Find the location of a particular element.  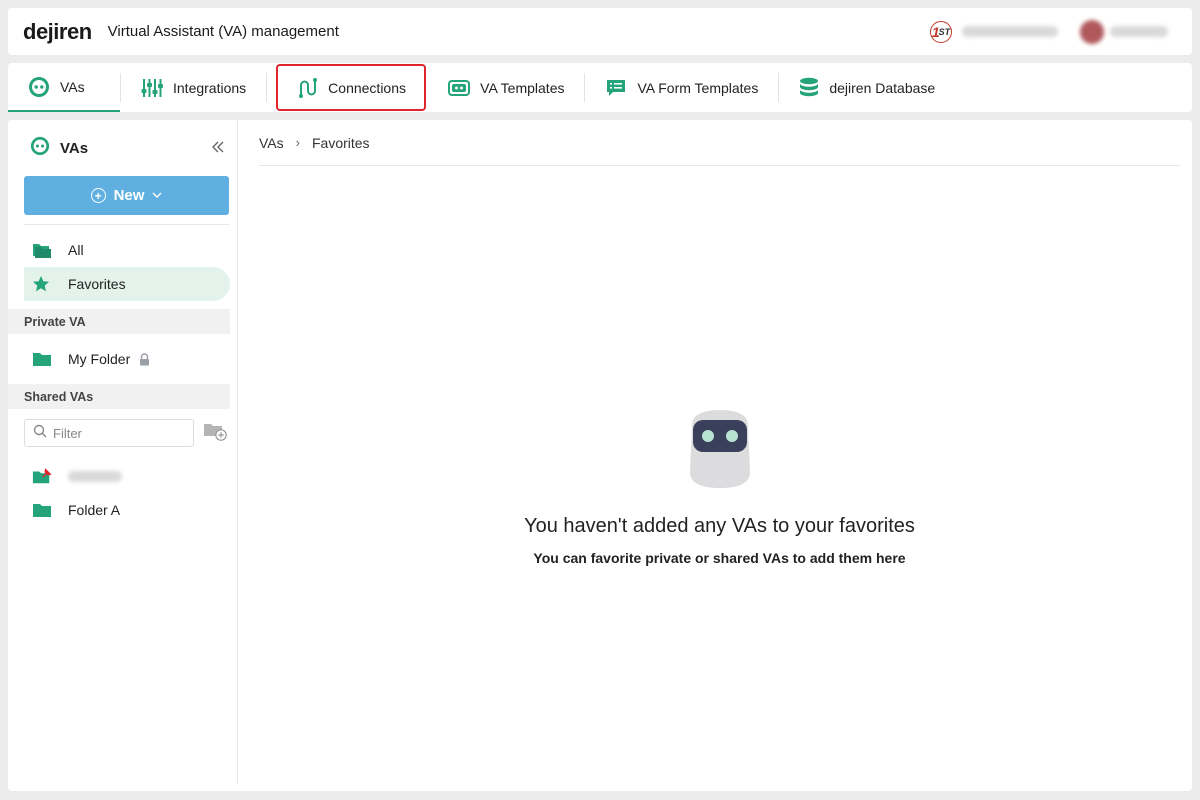

folders-icon is located at coordinates (42, 250).